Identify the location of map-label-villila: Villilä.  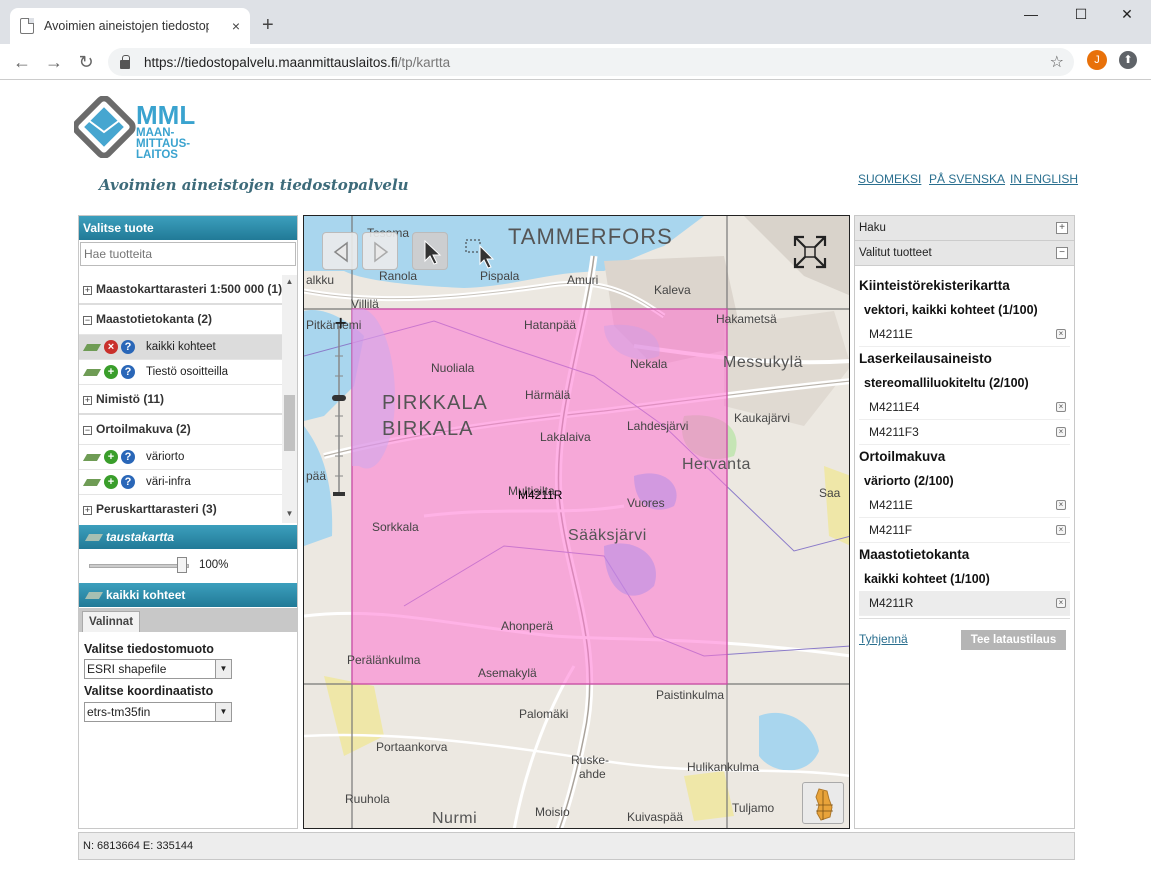
(365, 304).